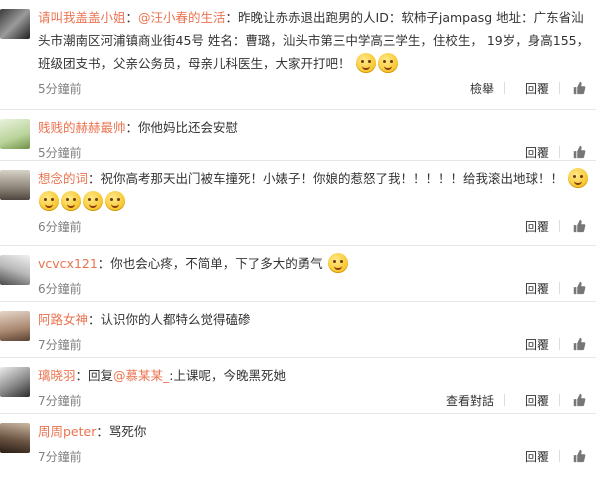 This screenshot has width=596, height=479. I want to click on comment-body: ：你也会心疼，不简单，下了多大的勇气, so click(210, 263).